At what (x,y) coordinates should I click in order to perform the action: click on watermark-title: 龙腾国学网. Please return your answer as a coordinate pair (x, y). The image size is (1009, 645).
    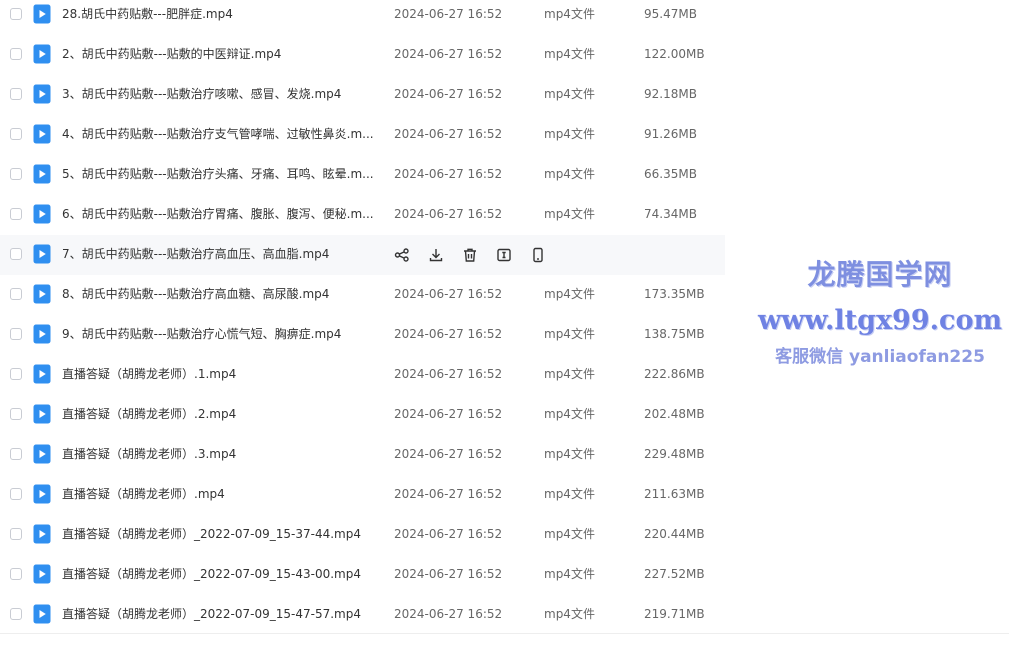
    Looking at the image, I should click on (880, 274).